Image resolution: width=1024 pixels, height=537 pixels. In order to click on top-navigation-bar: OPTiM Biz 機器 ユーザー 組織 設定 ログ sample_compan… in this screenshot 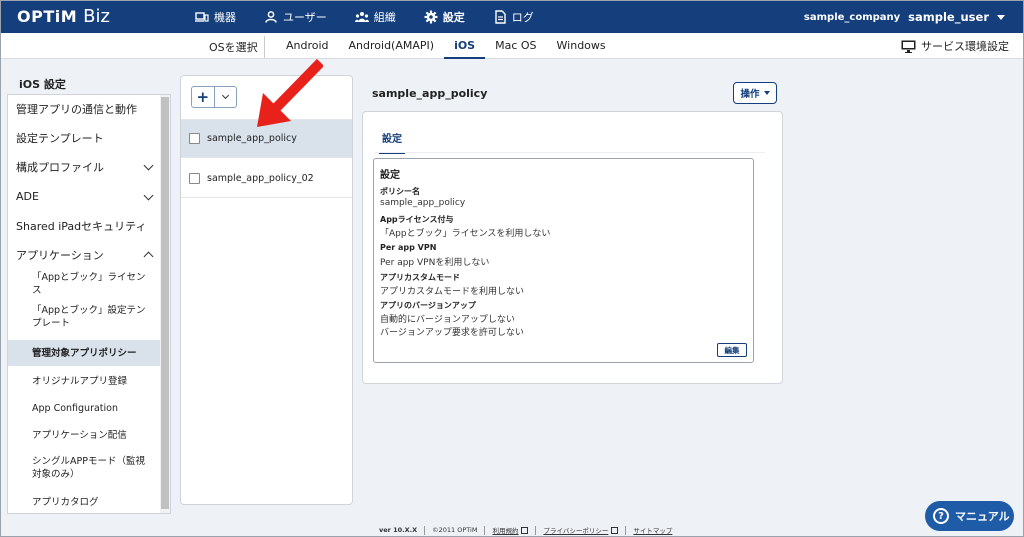, I will do `click(512, 17)`.